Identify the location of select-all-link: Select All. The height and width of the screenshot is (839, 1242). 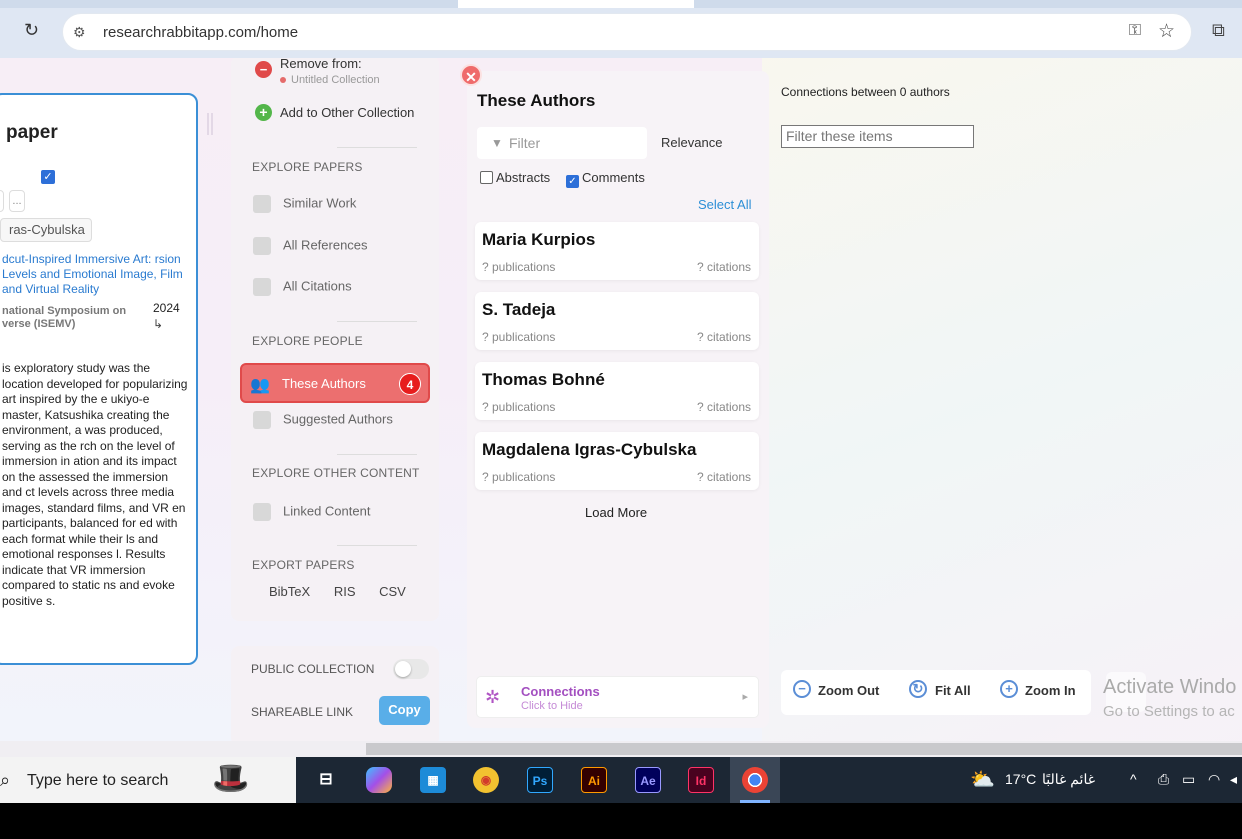
(724, 204).